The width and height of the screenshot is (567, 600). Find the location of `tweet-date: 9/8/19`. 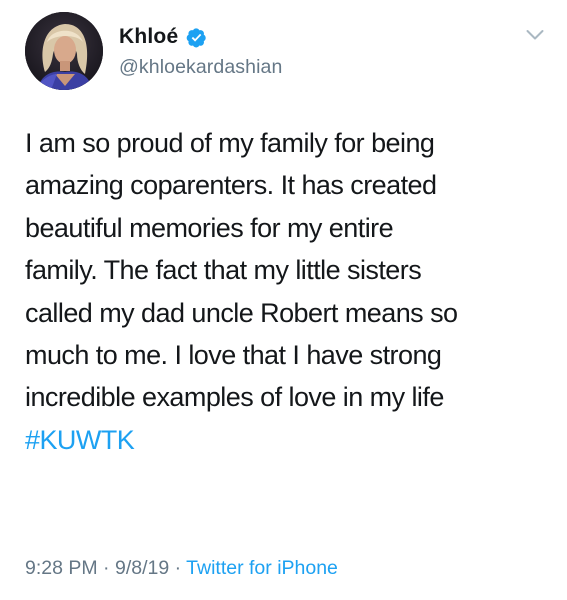

tweet-date: 9/8/19 is located at coordinates (142, 568).